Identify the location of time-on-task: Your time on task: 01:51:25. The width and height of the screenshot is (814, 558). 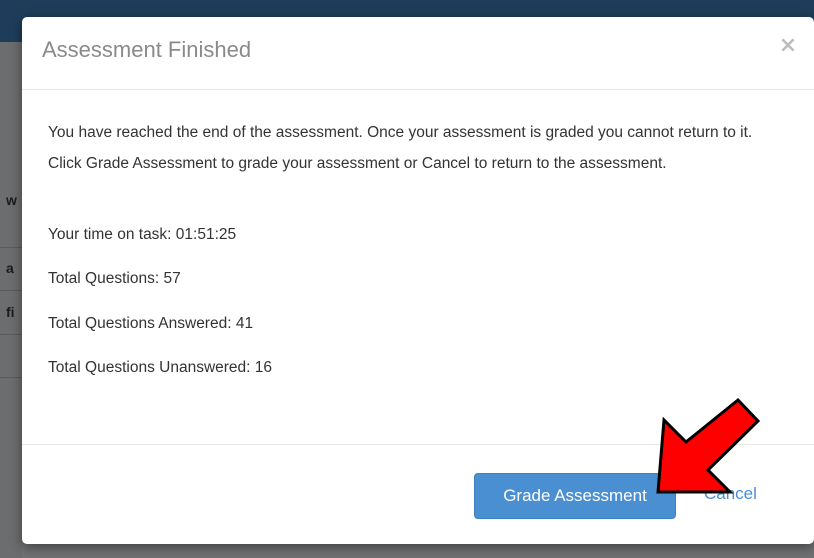
(142, 234).